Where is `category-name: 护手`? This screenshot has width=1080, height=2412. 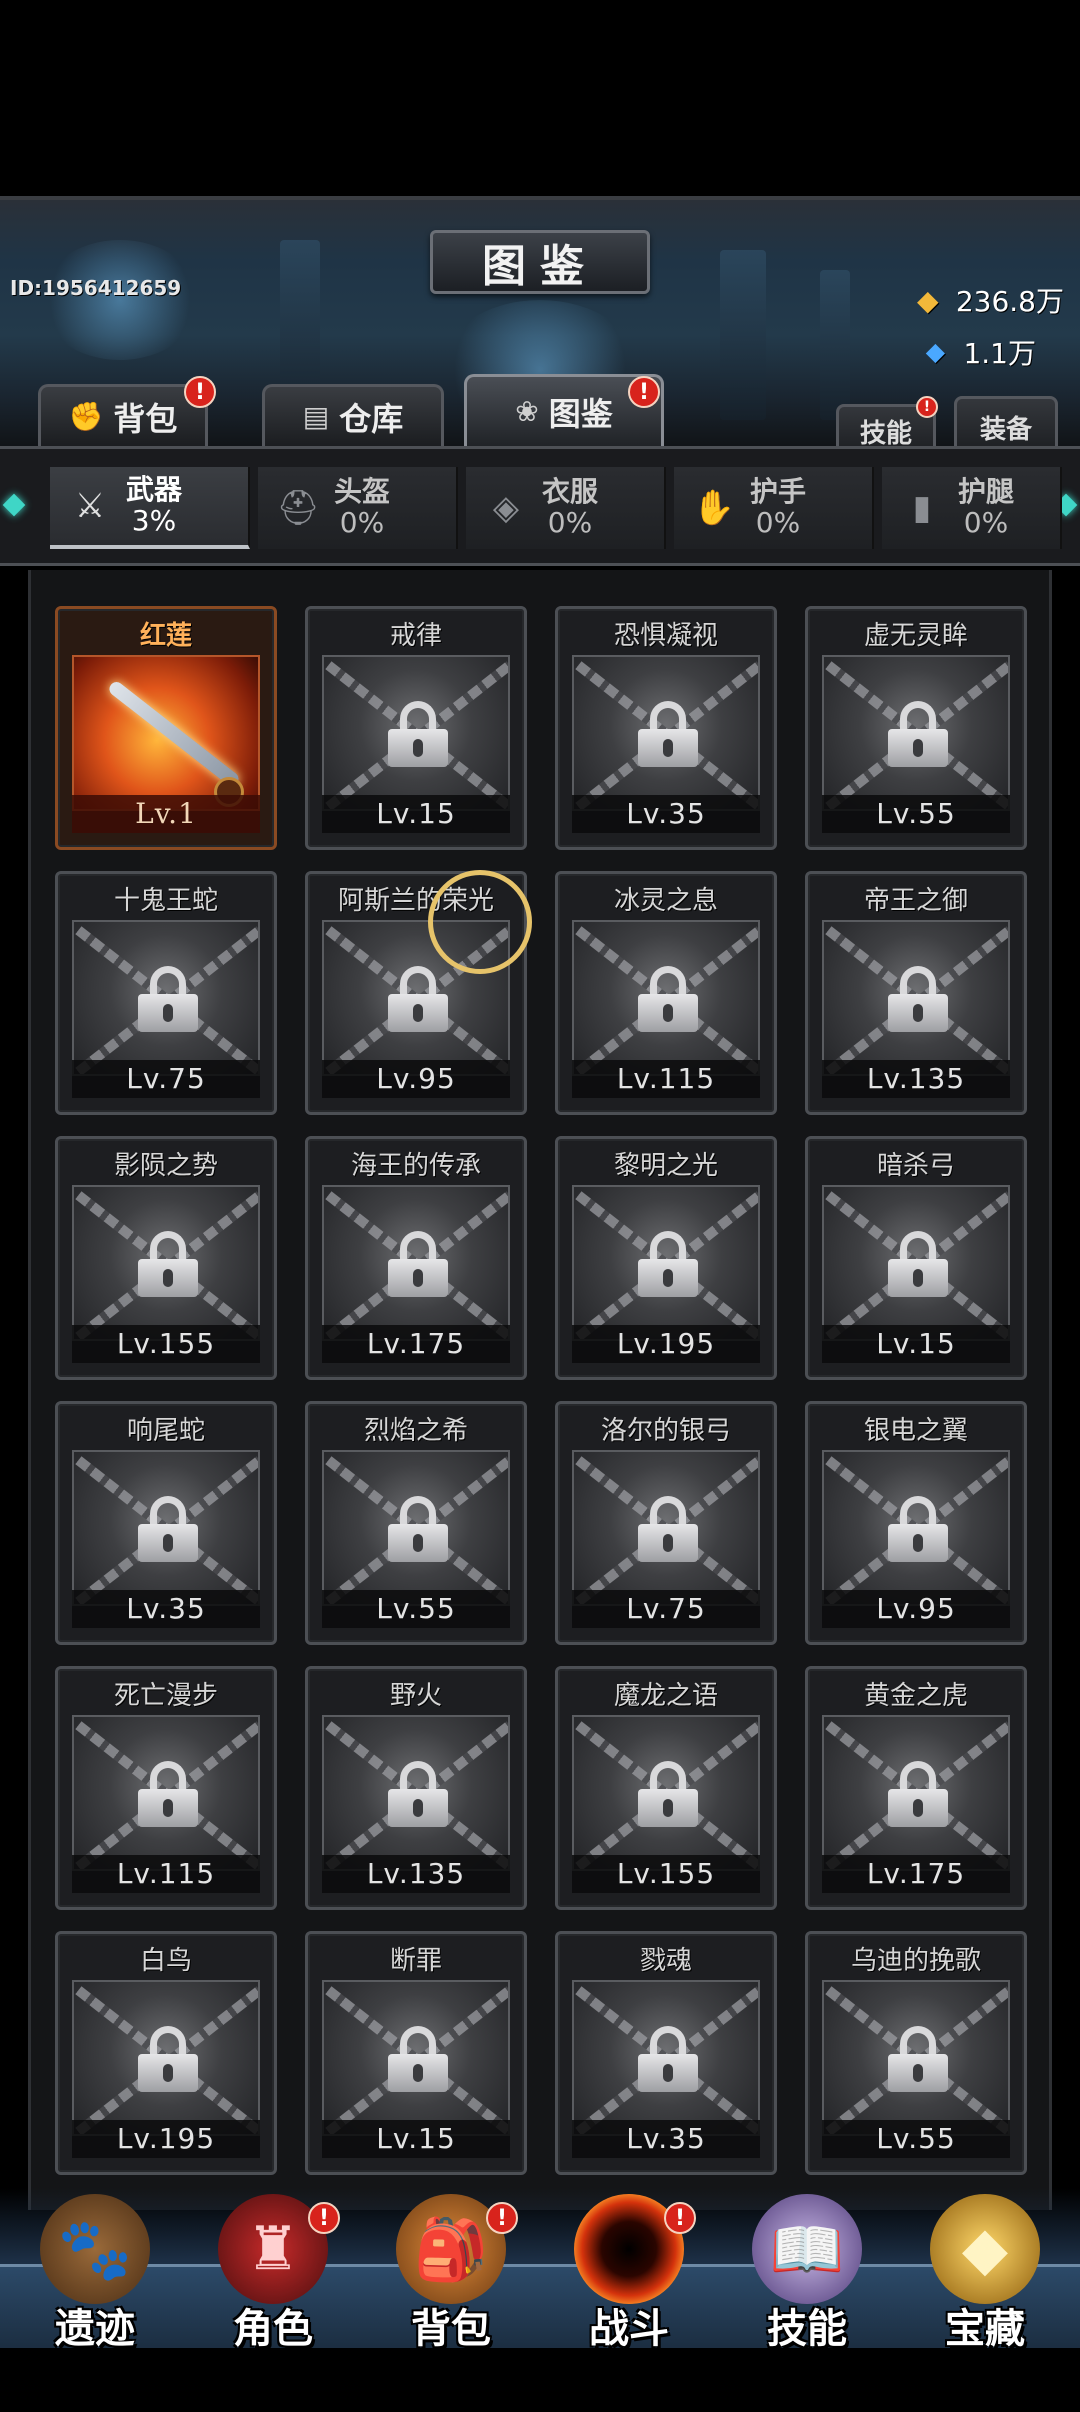 category-name: 护手 is located at coordinates (778, 492).